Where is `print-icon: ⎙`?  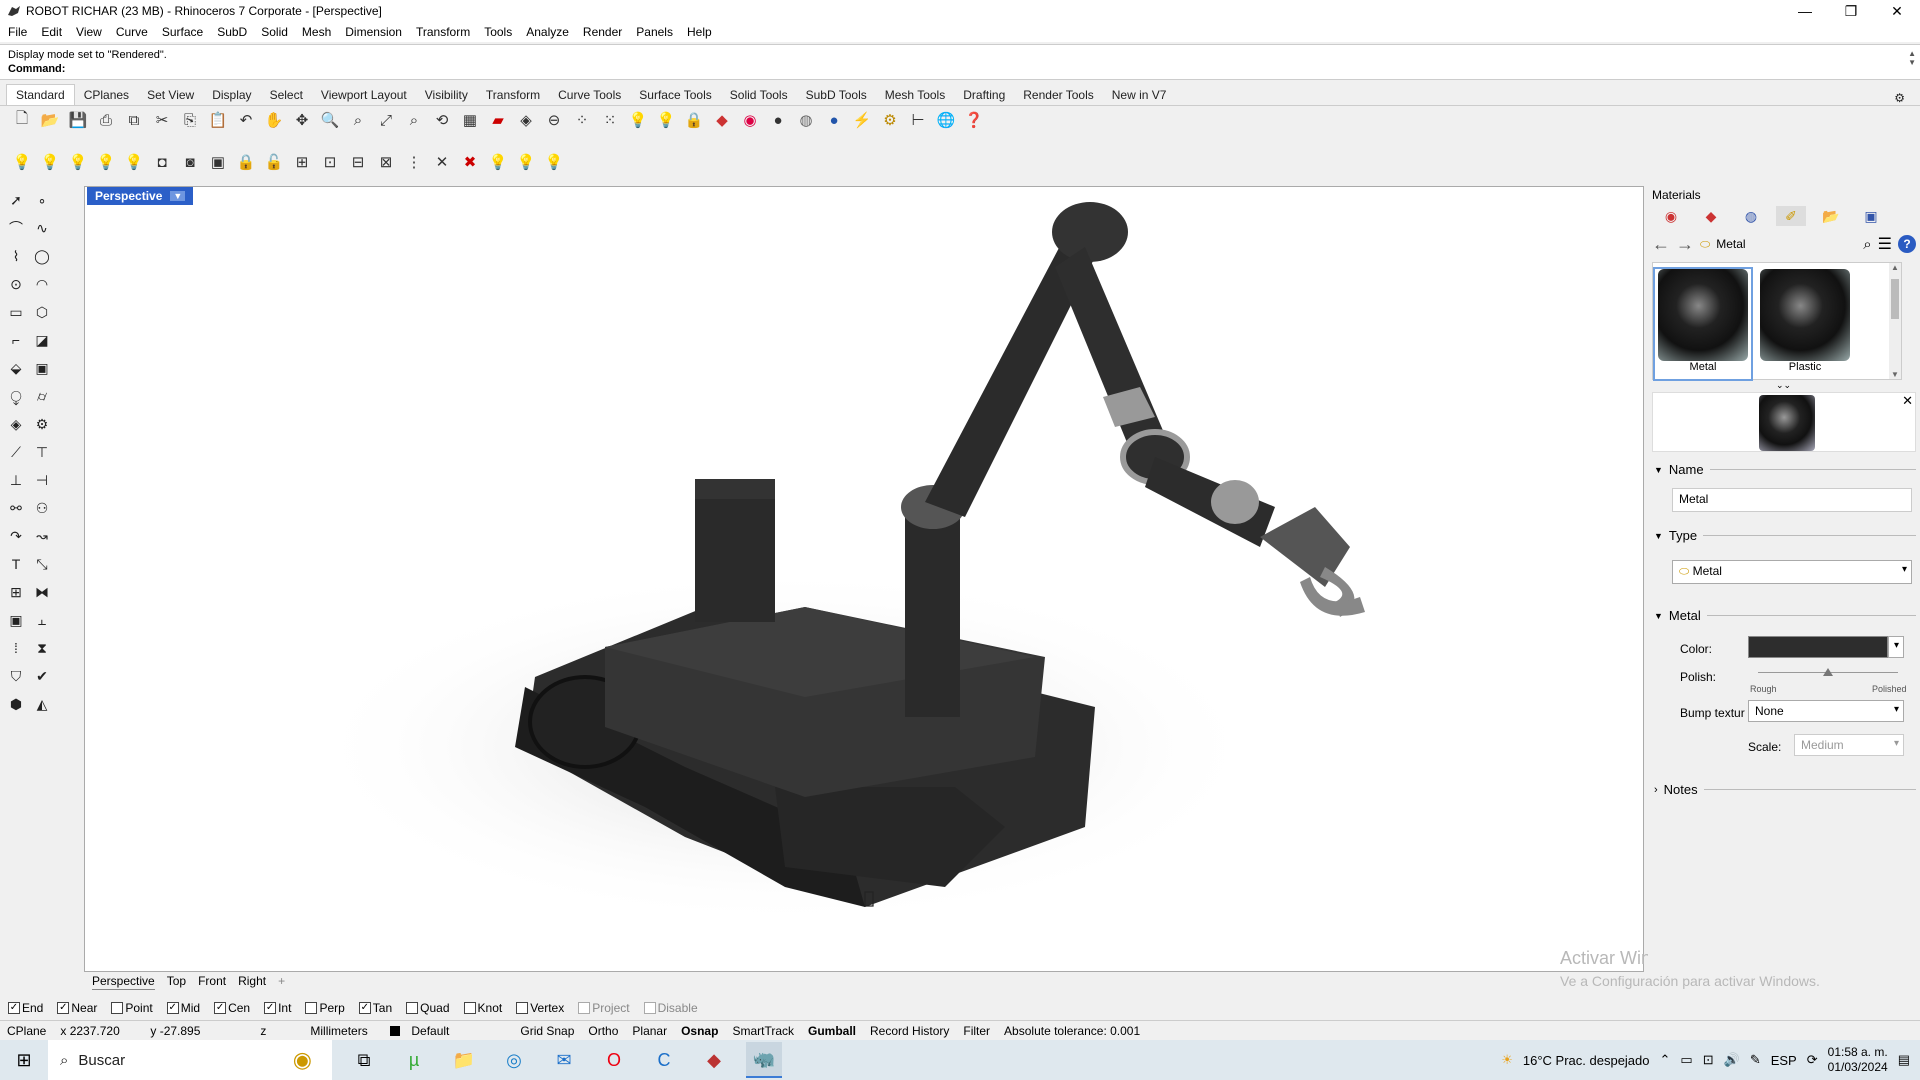 print-icon: ⎙ is located at coordinates (106, 120).